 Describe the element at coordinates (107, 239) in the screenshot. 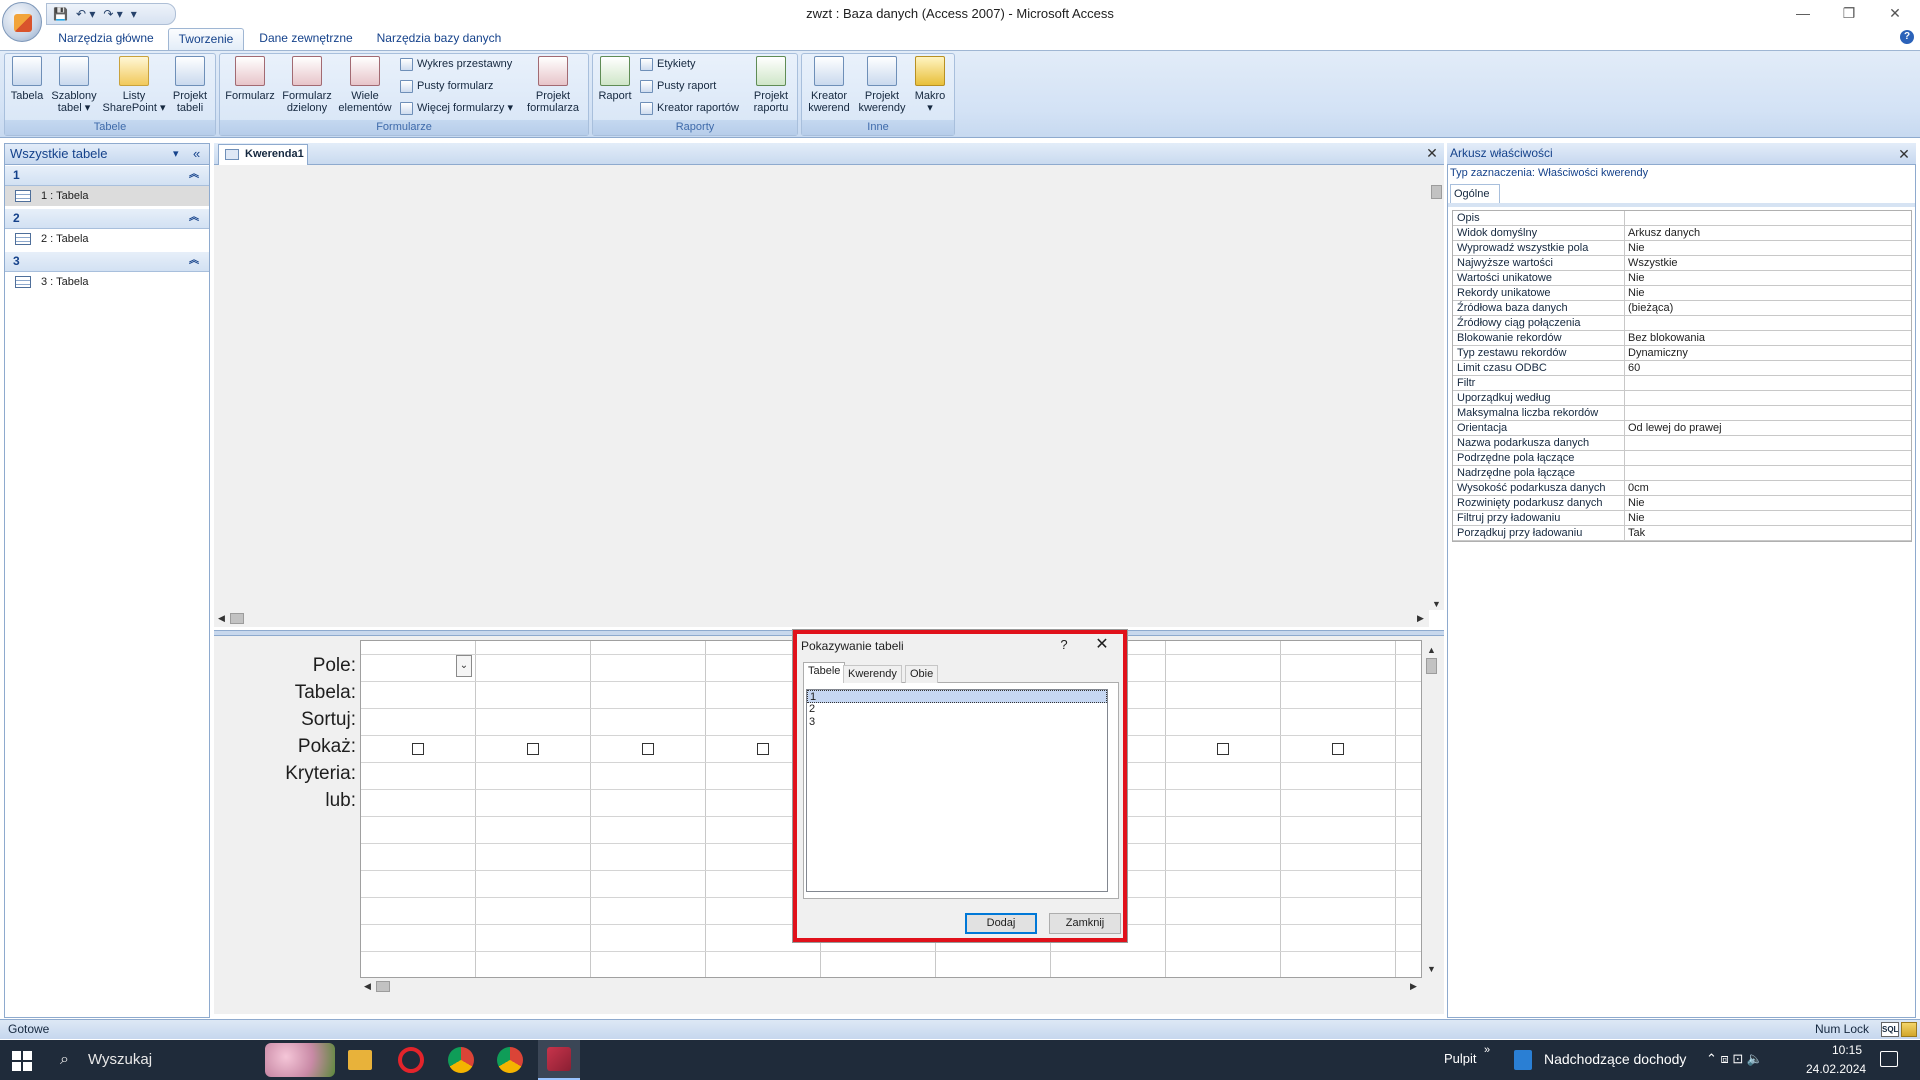

I see `nav-item-table-2: 2 : Tabela` at that location.